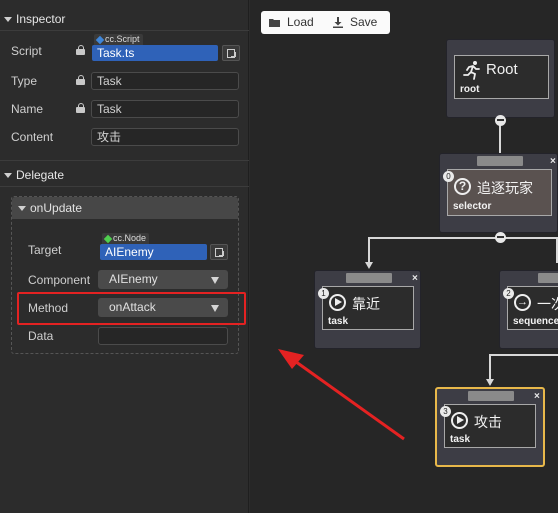 Image resolution: width=558 pixels, height=513 pixels. I want to click on question-icon: ?, so click(462, 186).